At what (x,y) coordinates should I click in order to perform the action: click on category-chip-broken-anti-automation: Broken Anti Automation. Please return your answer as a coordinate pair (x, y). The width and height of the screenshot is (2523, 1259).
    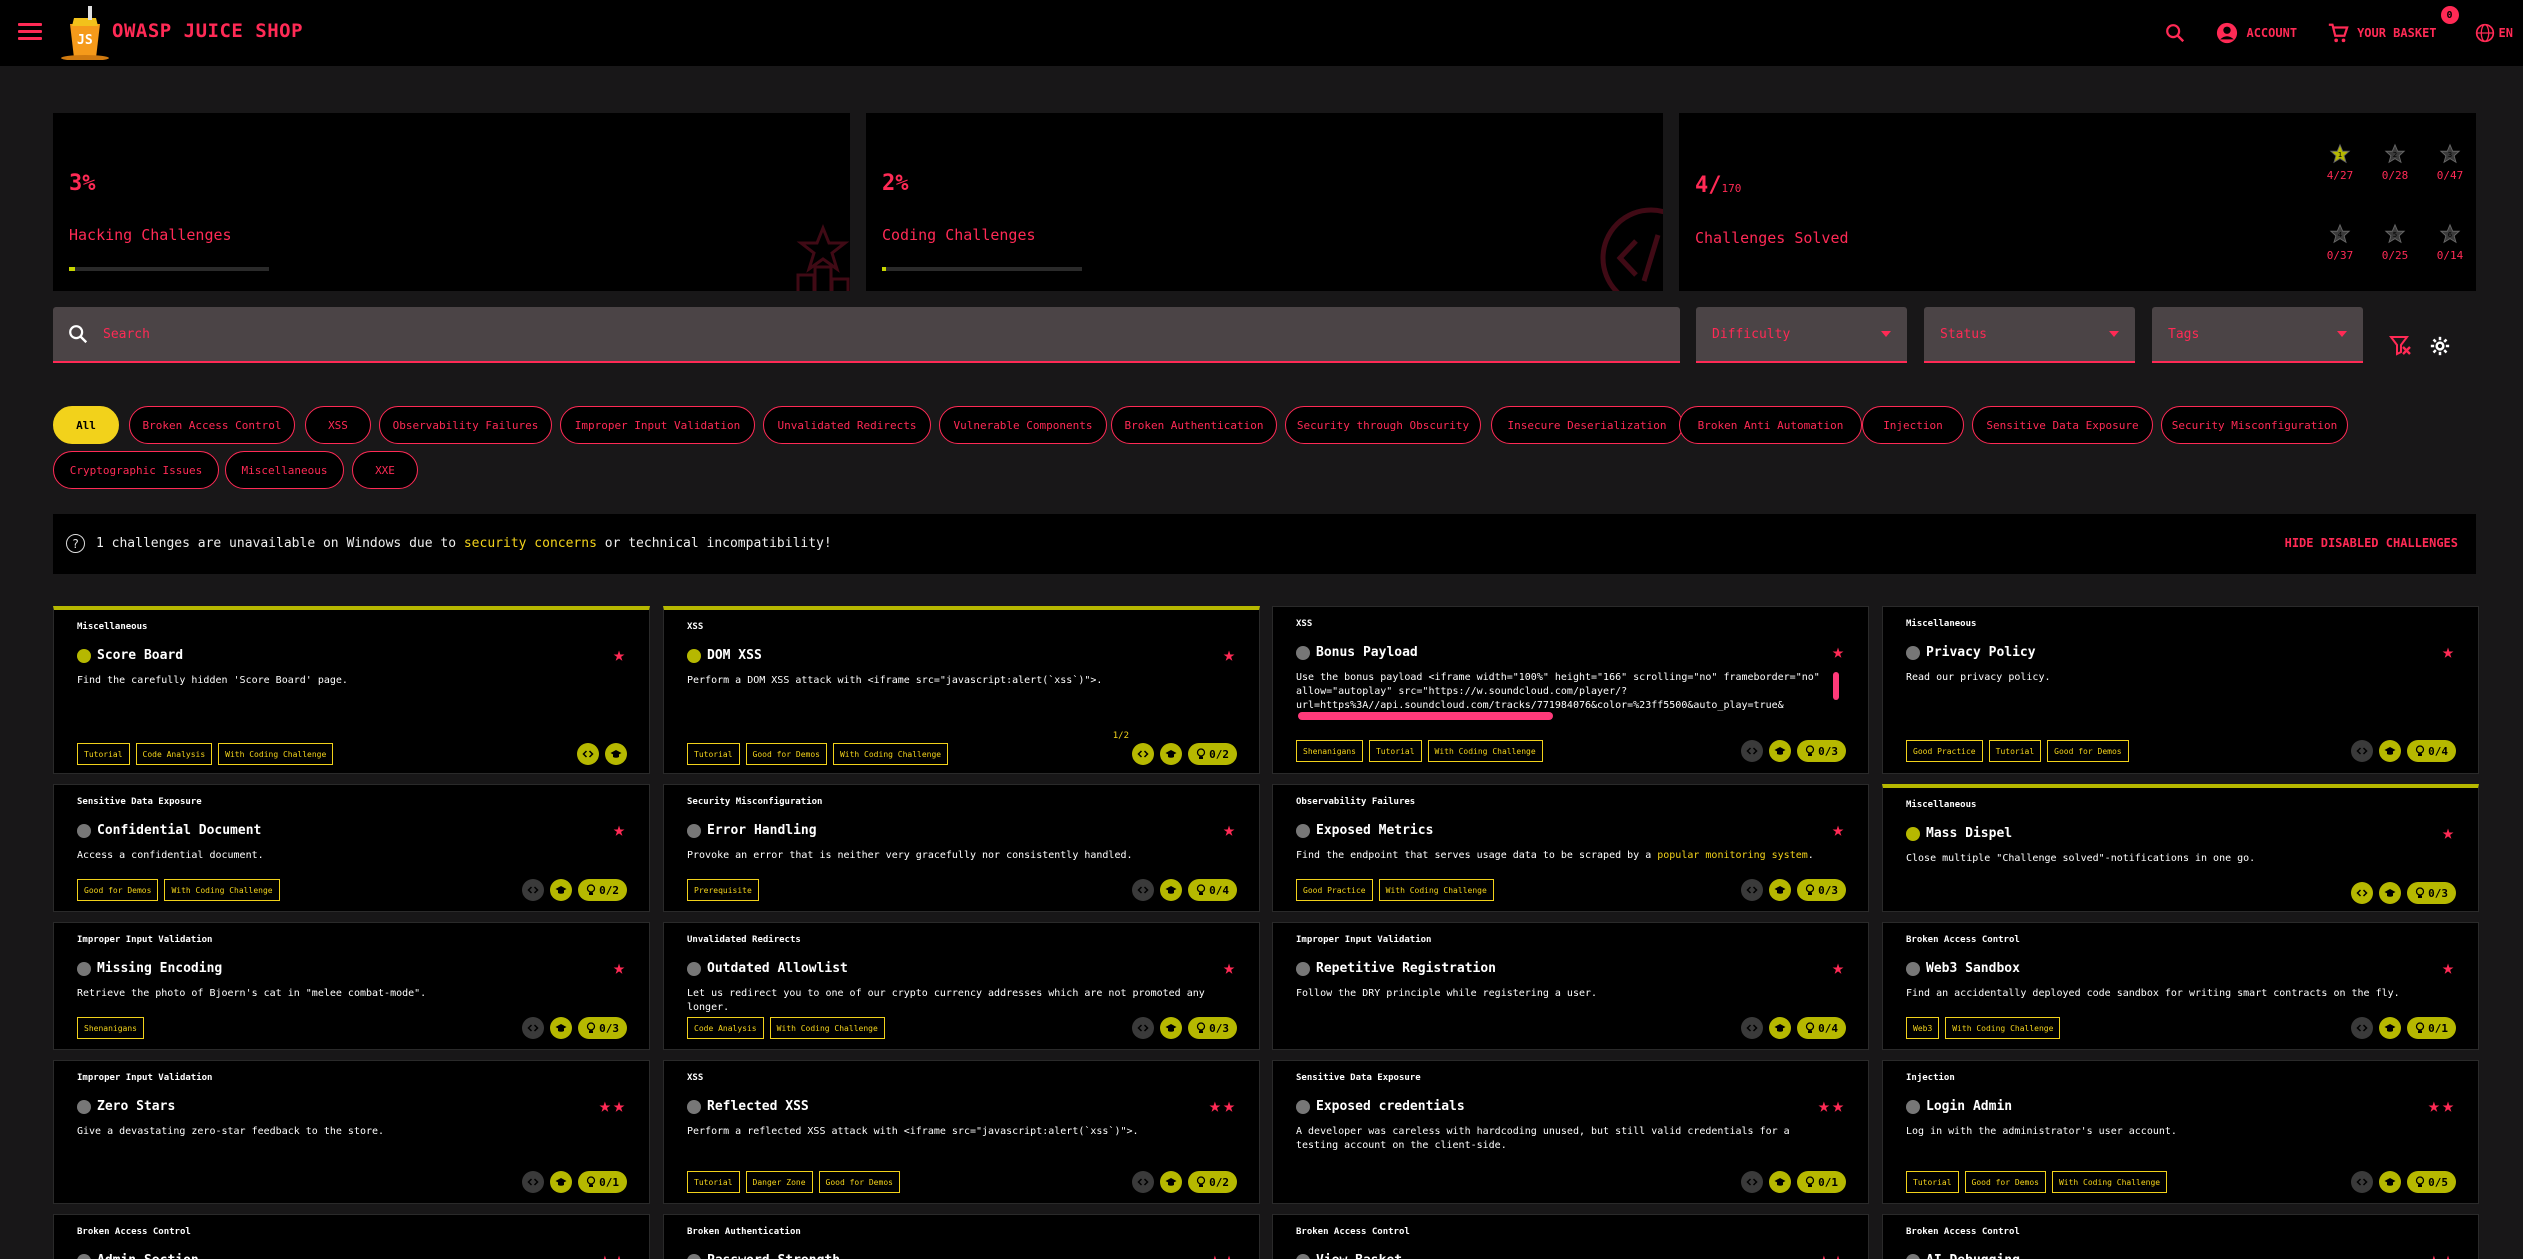
    Looking at the image, I should click on (1770, 425).